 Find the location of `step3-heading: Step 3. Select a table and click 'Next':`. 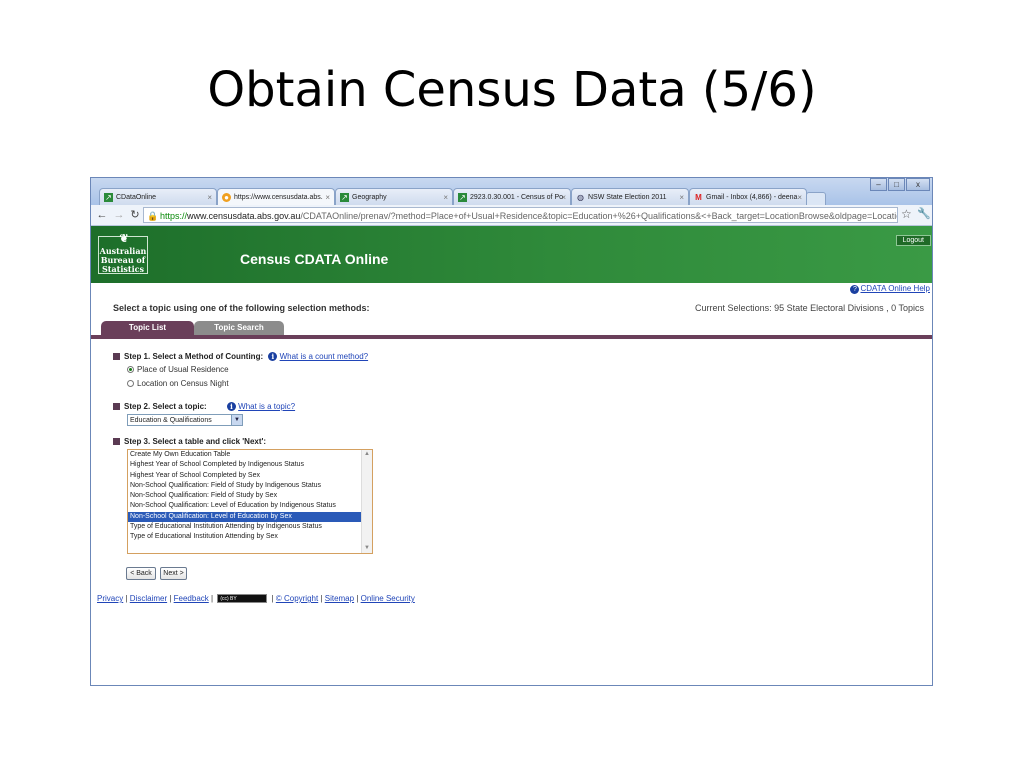

step3-heading: Step 3. Select a table and click 'Next': is located at coordinates (189, 441).